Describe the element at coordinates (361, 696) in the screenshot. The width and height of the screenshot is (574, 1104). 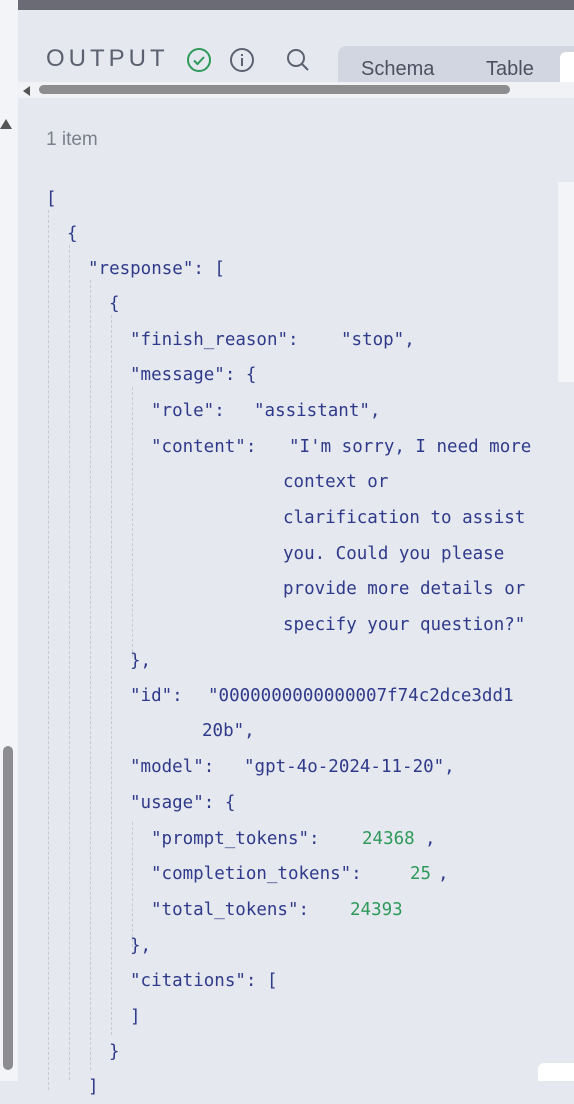
I see `json-value-id: "0000000000000007f74c2dce3dd1` at that location.